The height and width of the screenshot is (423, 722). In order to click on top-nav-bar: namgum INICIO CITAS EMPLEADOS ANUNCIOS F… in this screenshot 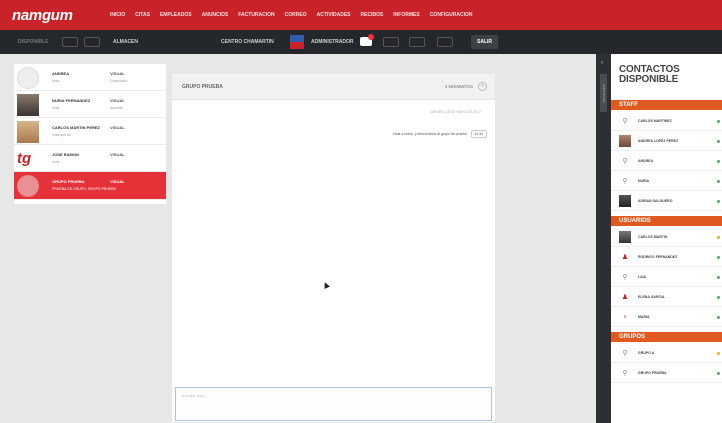, I will do `click(361, 15)`.